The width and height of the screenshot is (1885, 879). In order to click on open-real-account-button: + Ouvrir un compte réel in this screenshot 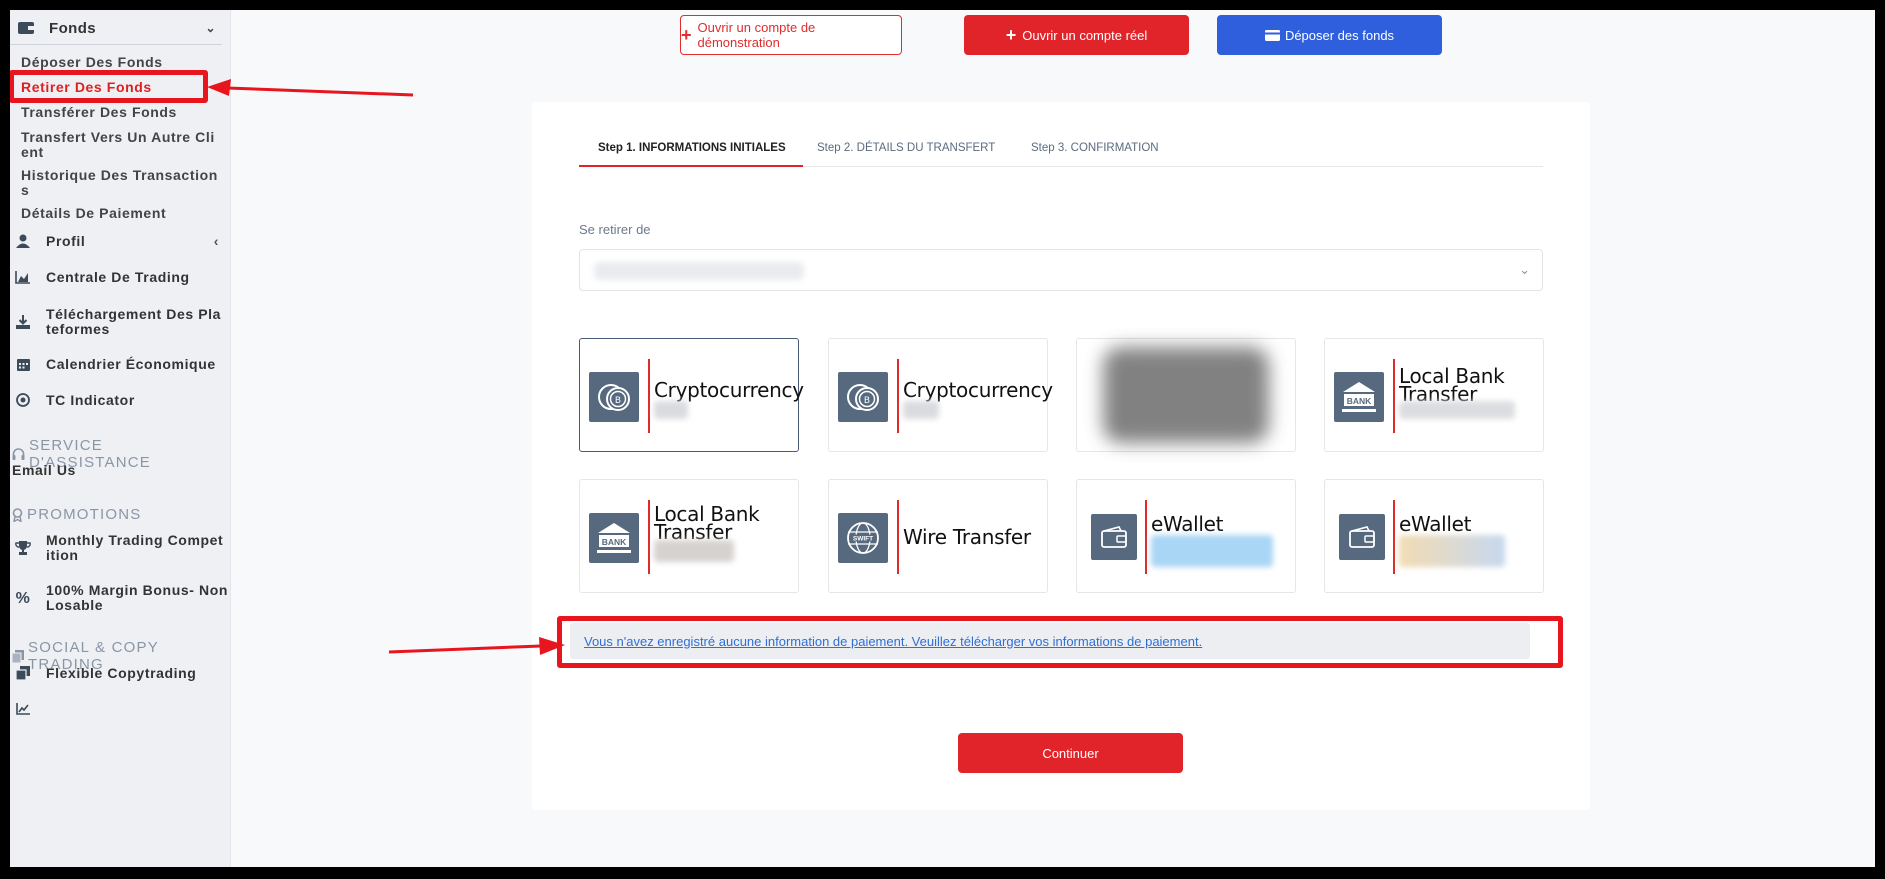, I will do `click(1076, 35)`.